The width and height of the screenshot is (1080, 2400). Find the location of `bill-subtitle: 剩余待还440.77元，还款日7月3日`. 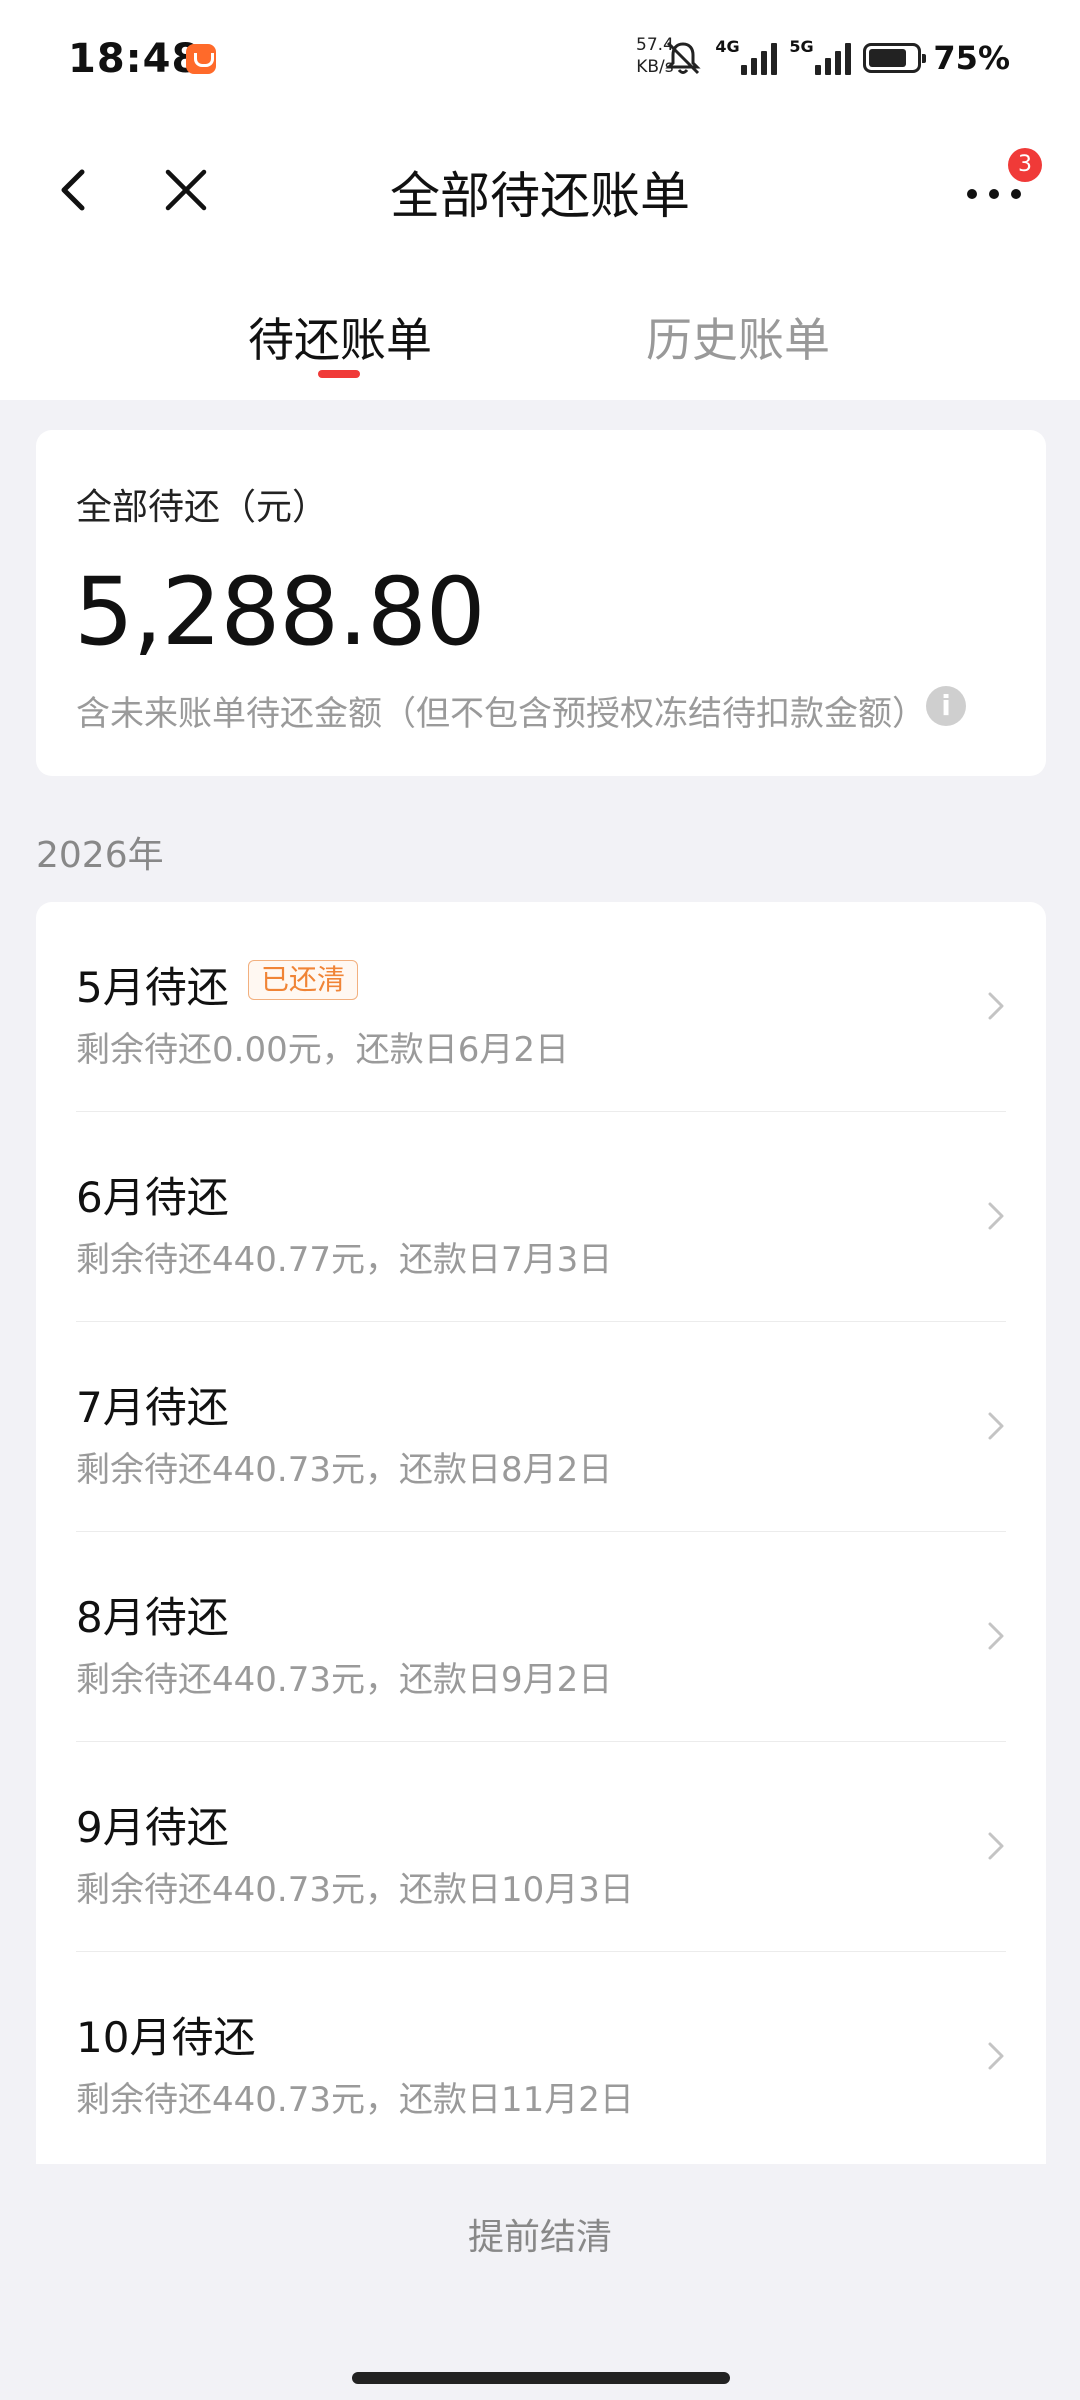

bill-subtitle: 剩余待还440.77元，还款日7月3日 is located at coordinates (344, 1260).